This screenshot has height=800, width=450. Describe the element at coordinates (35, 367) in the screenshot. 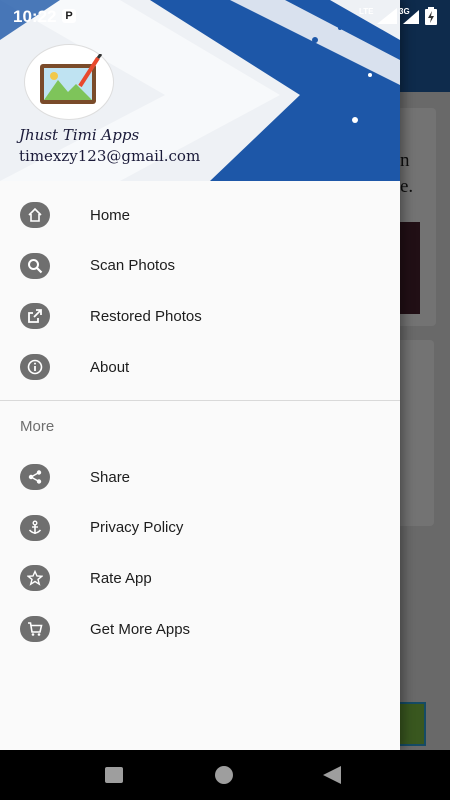

I see `info-icon` at that location.